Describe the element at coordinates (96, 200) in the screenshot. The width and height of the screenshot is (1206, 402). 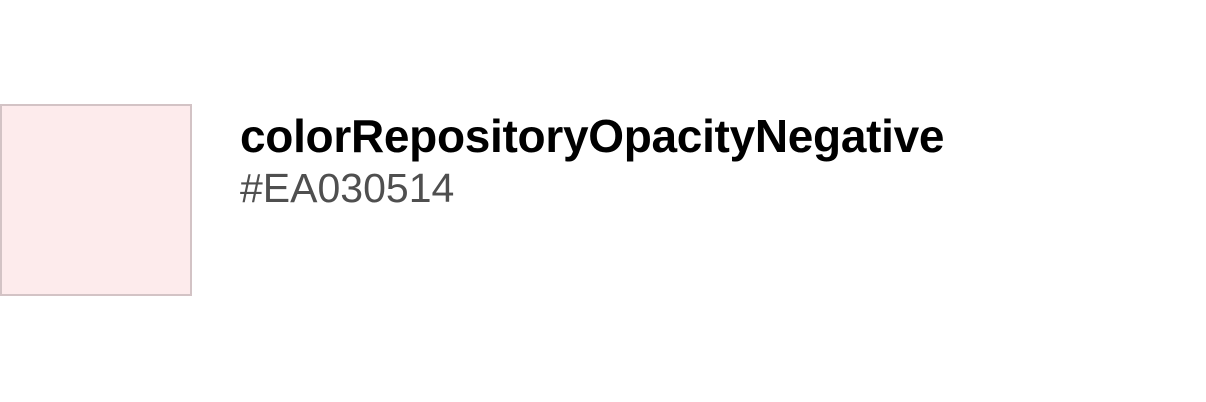
I see `color-swatch` at that location.